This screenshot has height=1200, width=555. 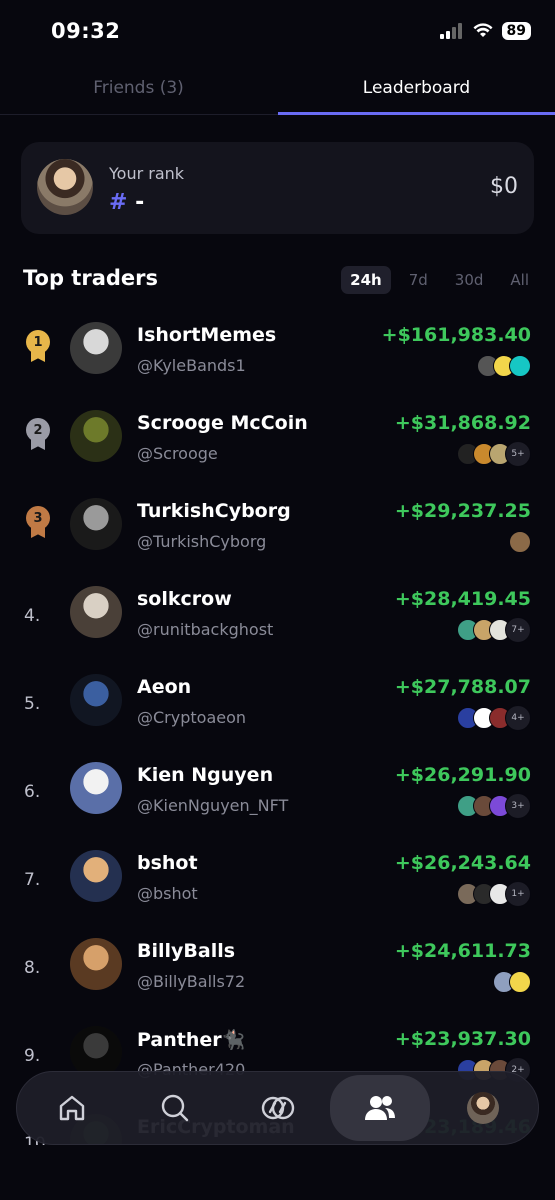 What do you see at coordinates (91, 278) in the screenshot?
I see `section-title: Top traders` at bounding box center [91, 278].